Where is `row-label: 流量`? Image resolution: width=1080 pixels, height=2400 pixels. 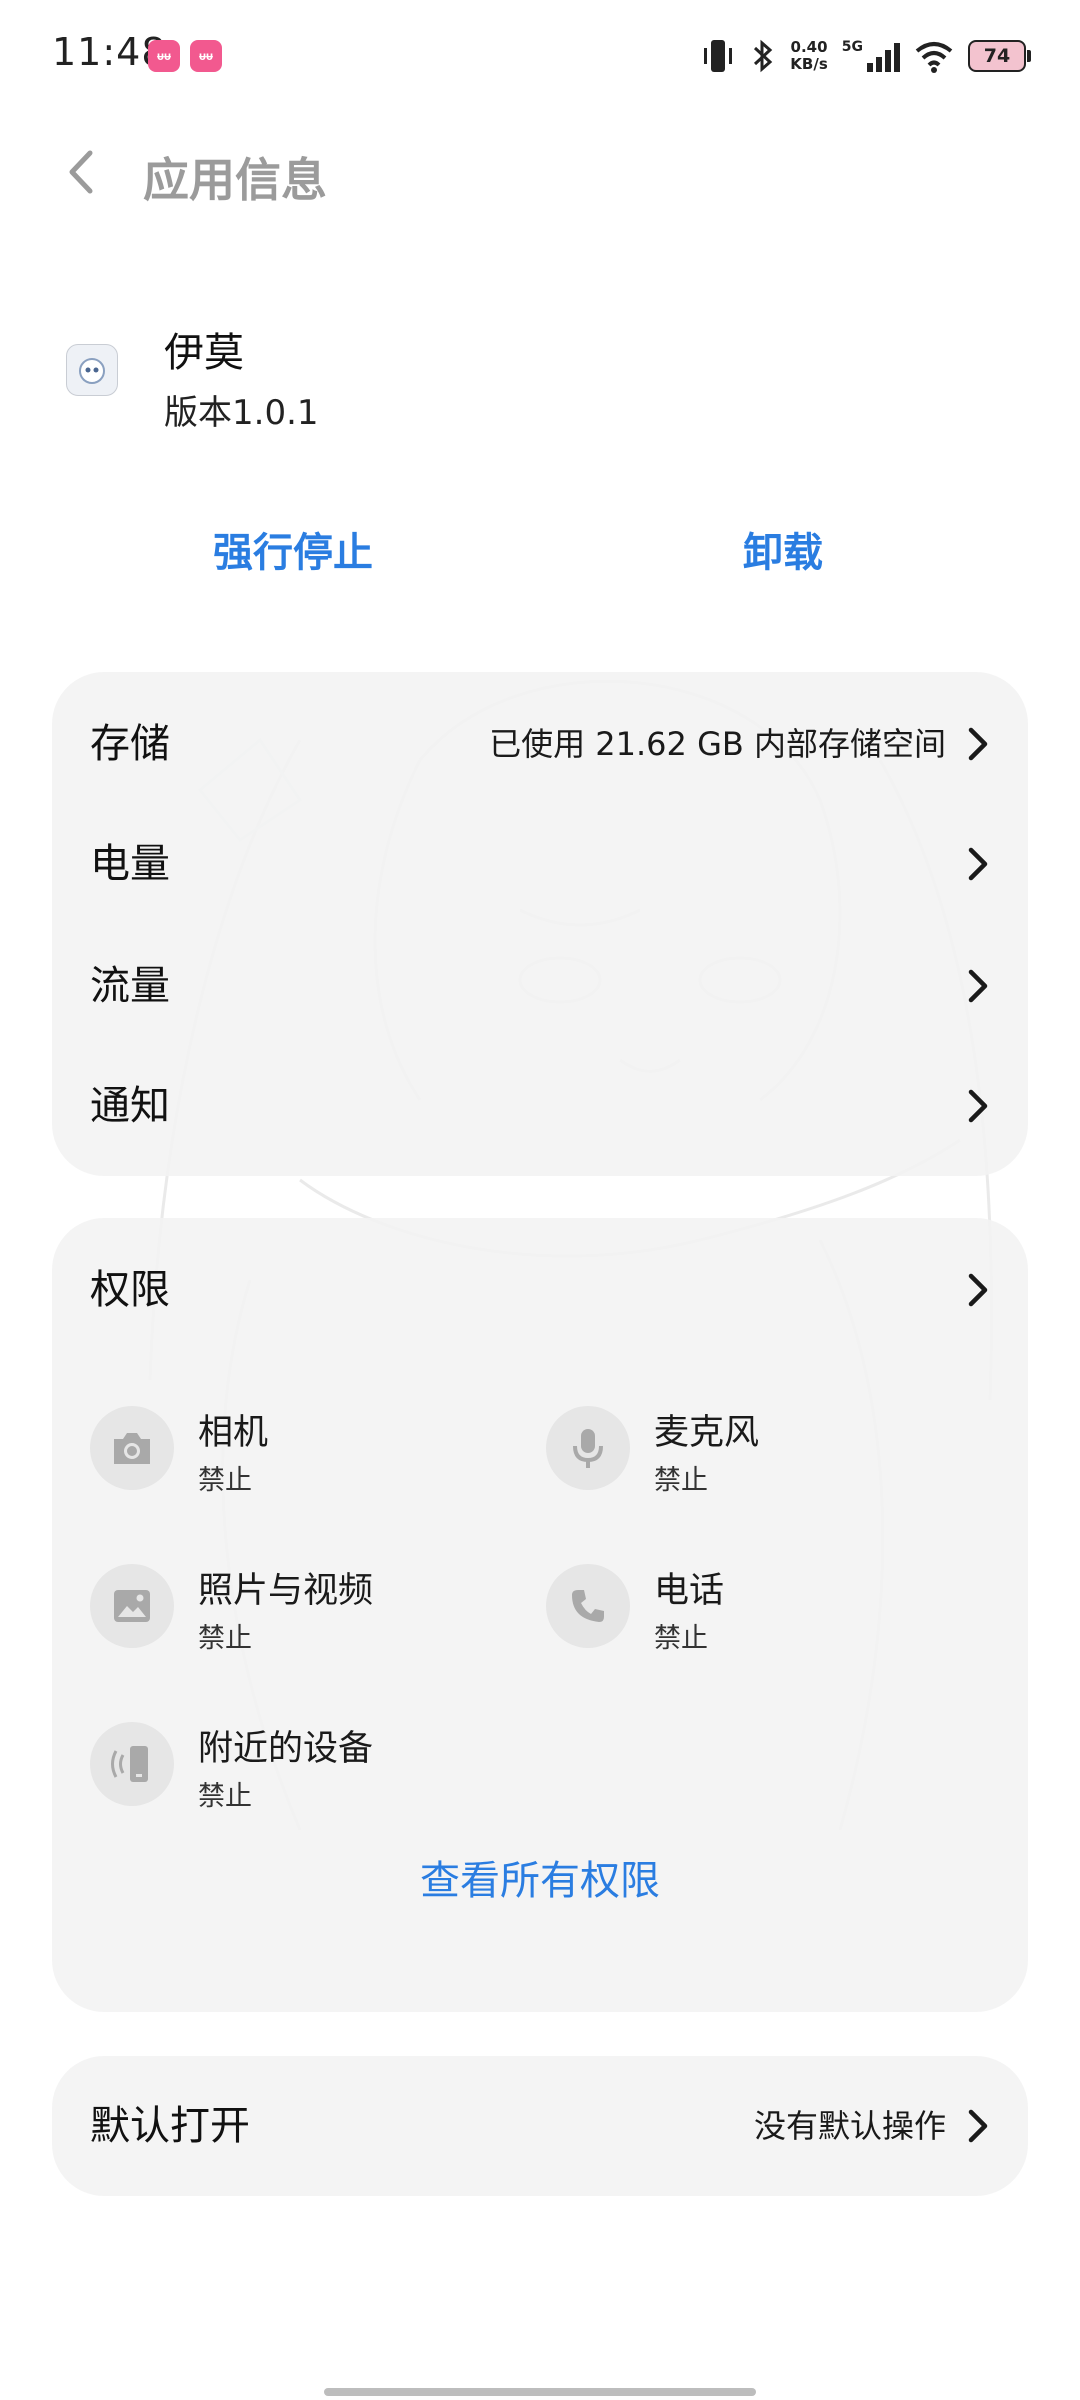 row-label: 流量 is located at coordinates (130, 986).